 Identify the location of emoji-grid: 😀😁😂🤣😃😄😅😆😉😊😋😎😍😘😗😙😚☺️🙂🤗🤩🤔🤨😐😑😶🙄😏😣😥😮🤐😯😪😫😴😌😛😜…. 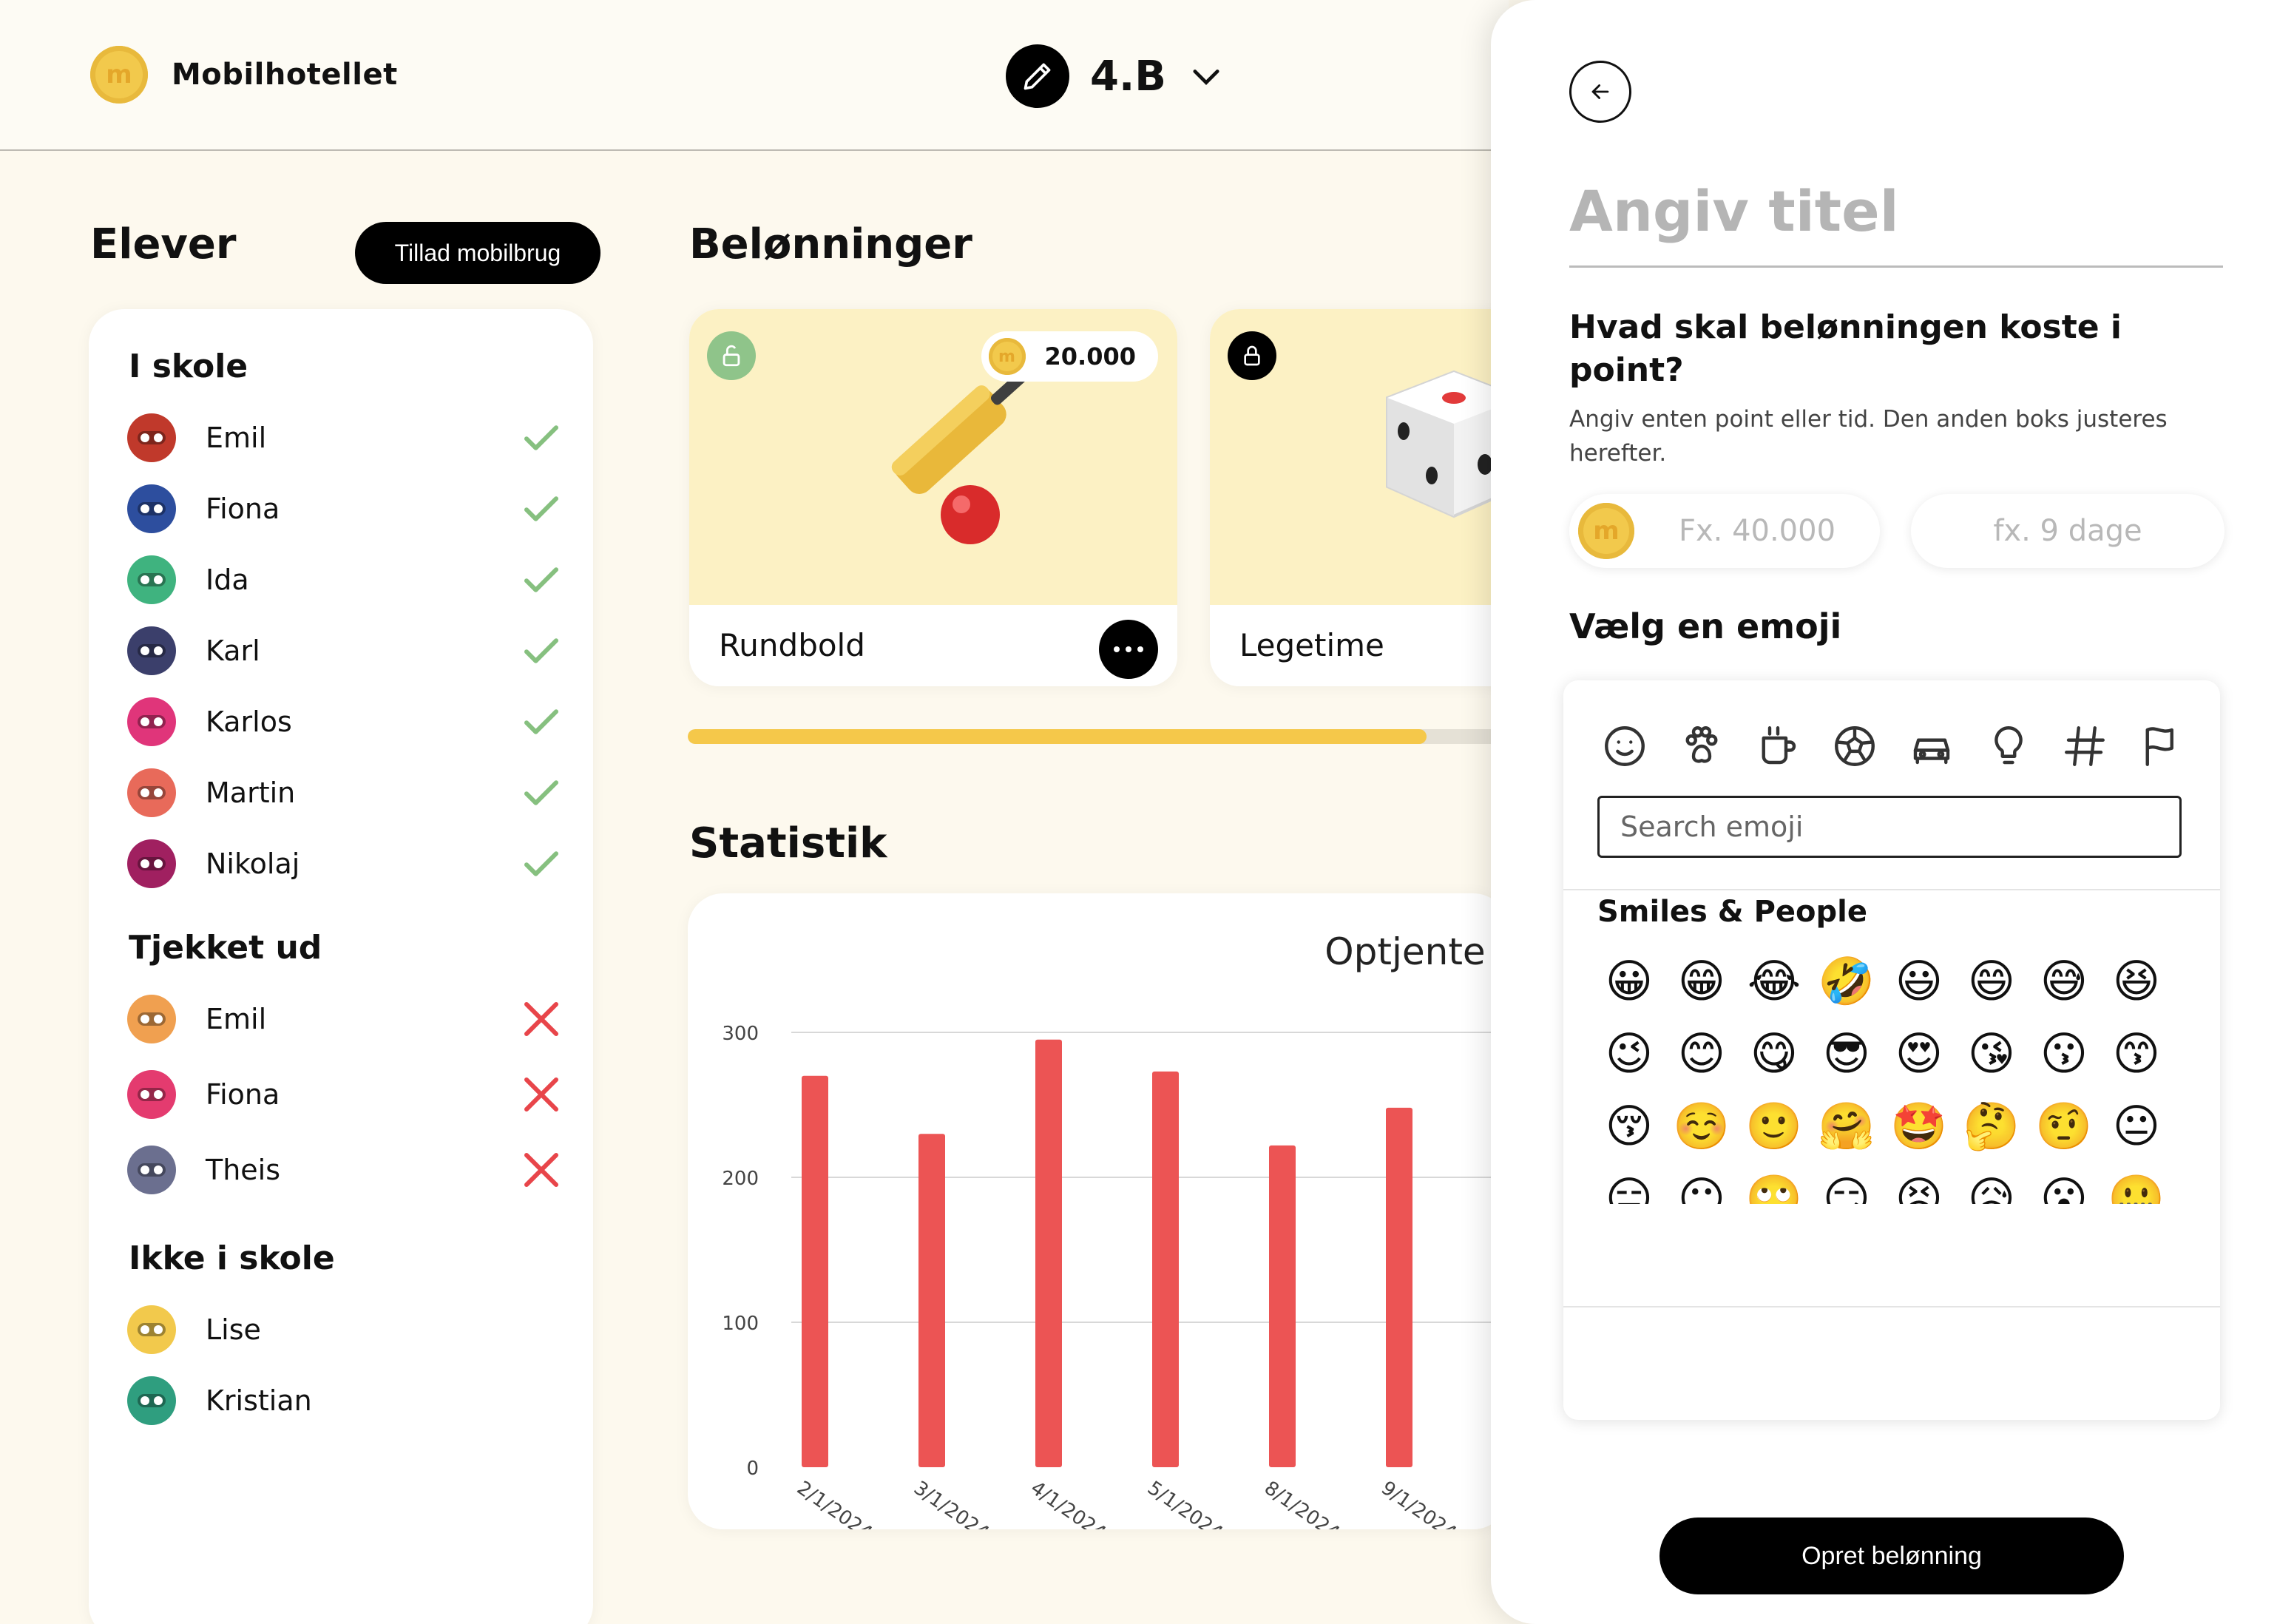
(1889, 1075).